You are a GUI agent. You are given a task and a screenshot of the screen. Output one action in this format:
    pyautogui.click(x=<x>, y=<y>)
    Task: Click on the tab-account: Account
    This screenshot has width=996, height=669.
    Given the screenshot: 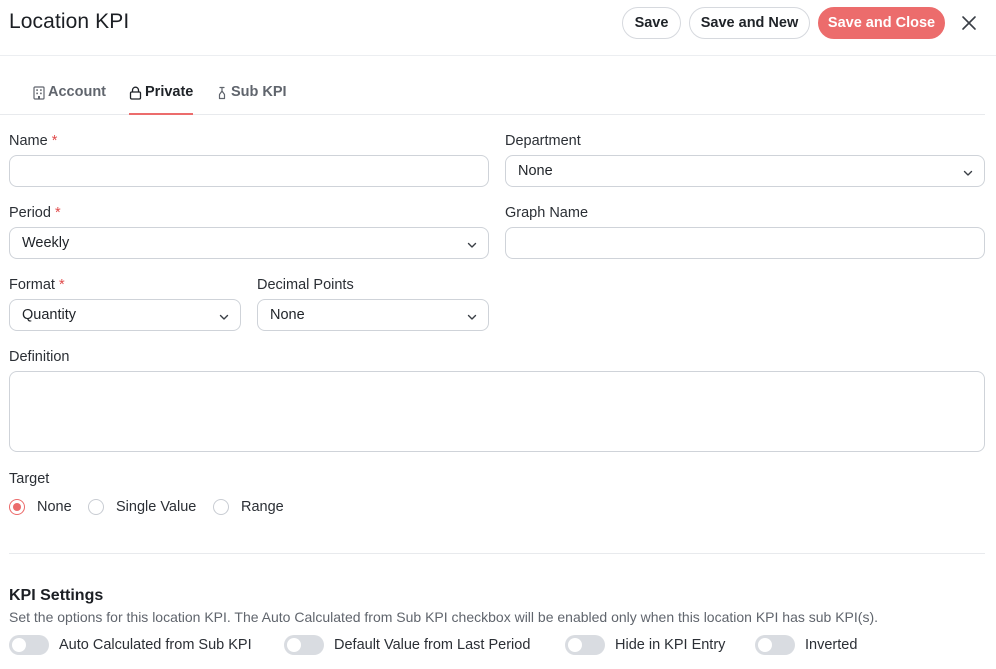 What is the action you would take?
    pyautogui.click(x=69, y=99)
    